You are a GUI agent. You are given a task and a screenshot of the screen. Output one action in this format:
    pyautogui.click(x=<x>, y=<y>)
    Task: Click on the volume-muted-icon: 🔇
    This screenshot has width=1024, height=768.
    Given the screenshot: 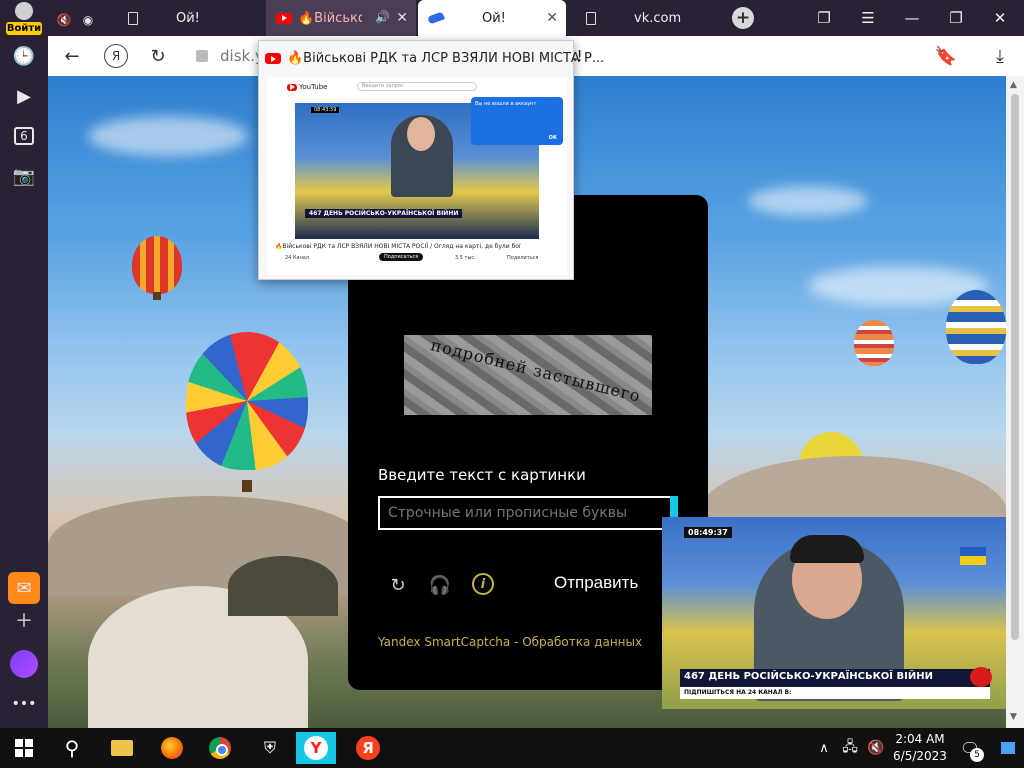 What is the action you would take?
    pyautogui.click(x=876, y=748)
    